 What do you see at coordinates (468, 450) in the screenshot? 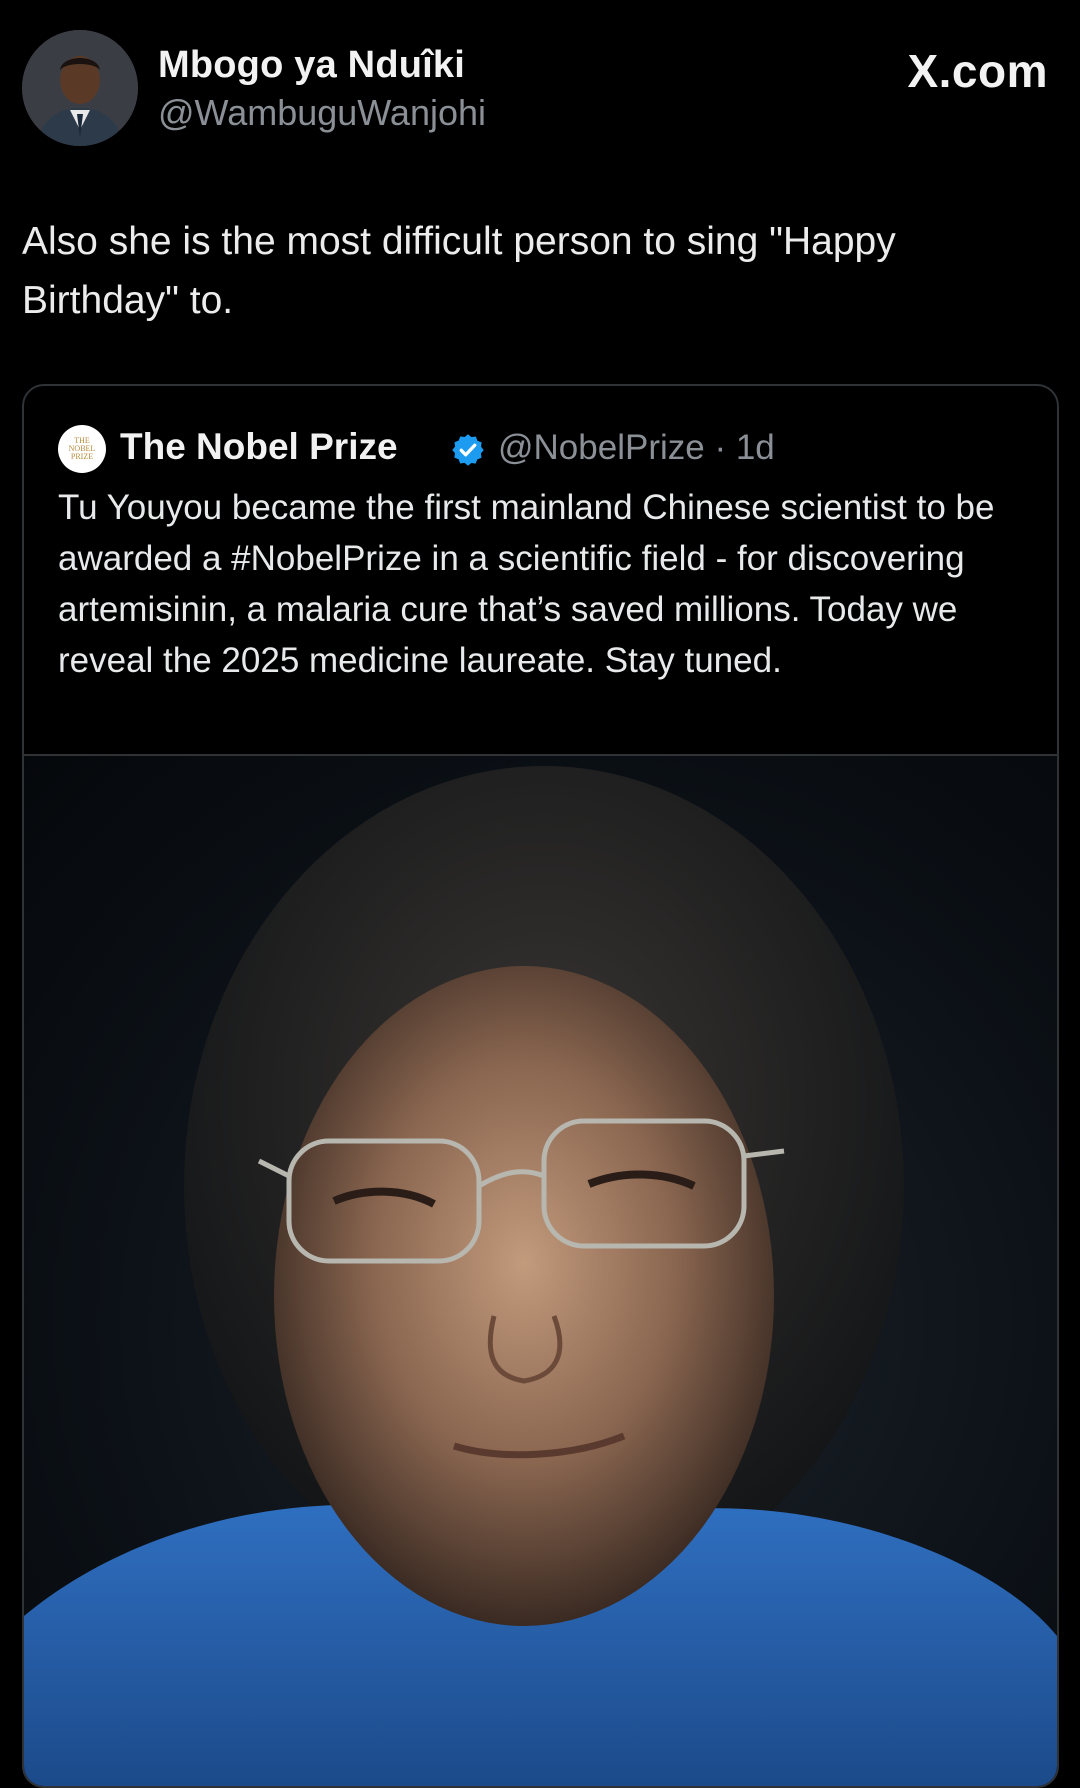
I see `verified-badge-icon` at bounding box center [468, 450].